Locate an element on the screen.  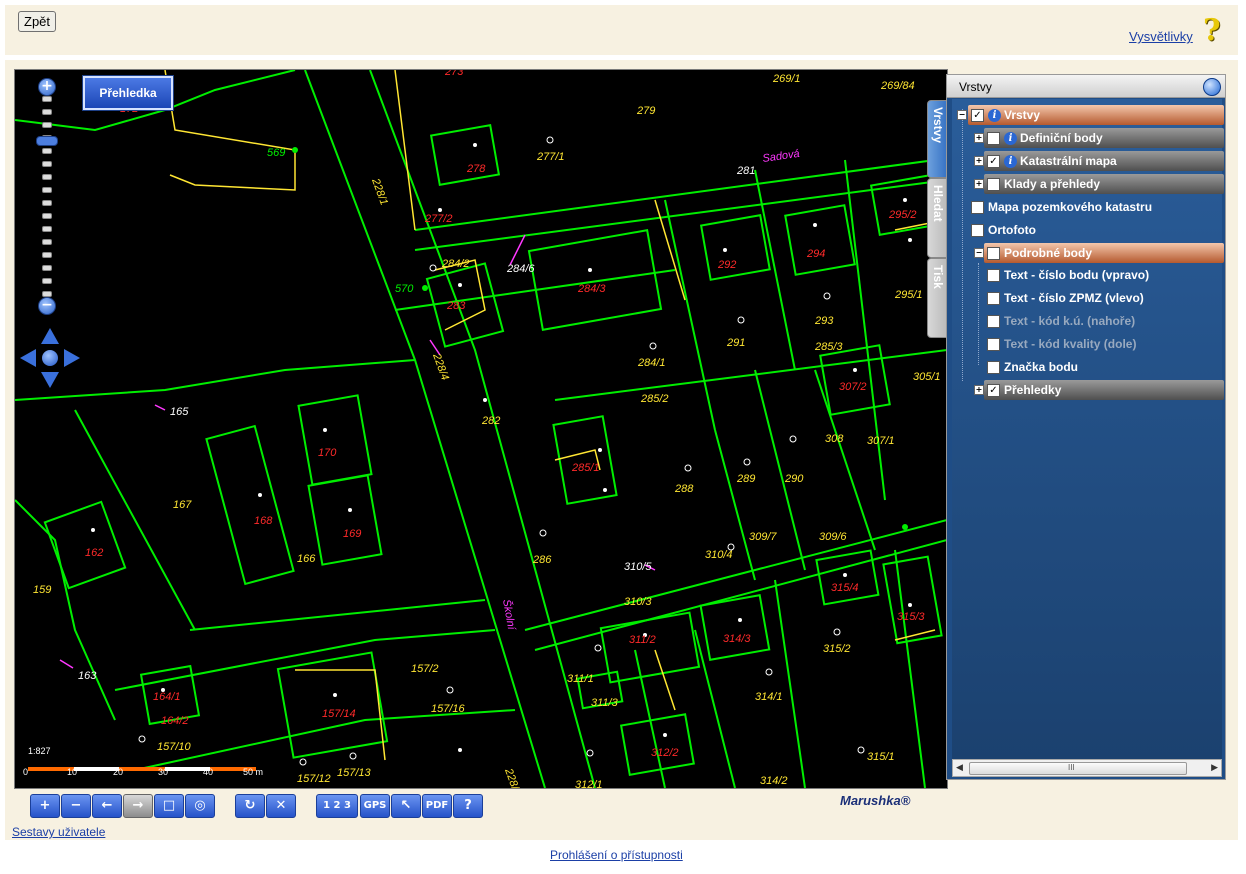
map-label: 285/1 is located at coordinates (585, 468).